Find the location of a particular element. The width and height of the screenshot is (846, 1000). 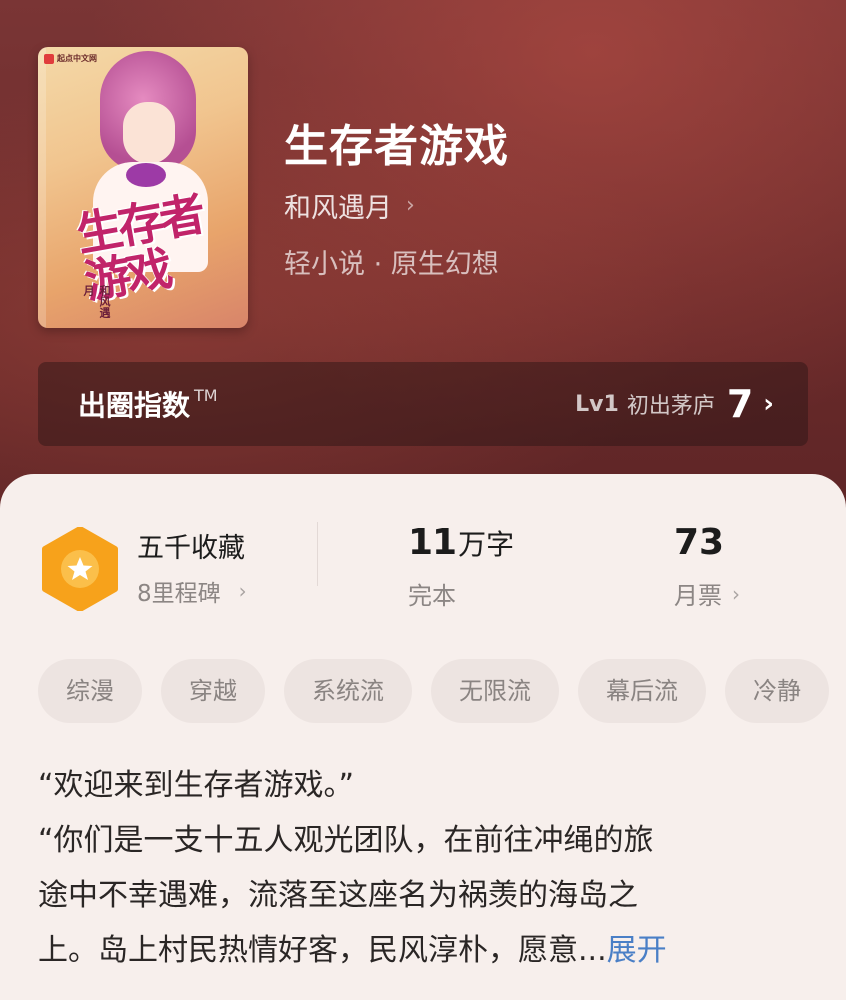

index-score: 7 is located at coordinates (740, 404).